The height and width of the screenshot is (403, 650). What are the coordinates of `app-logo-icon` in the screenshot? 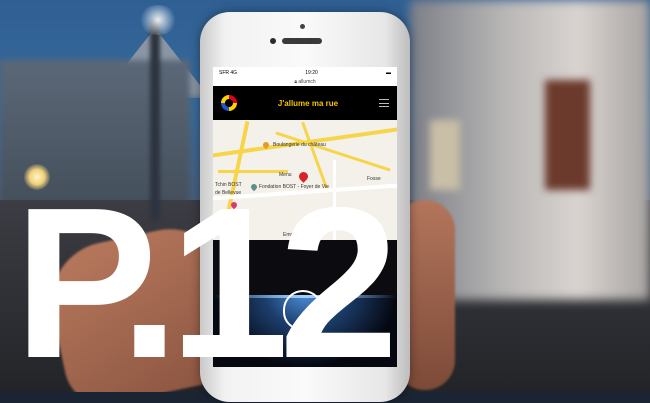 It's located at (229, 103).